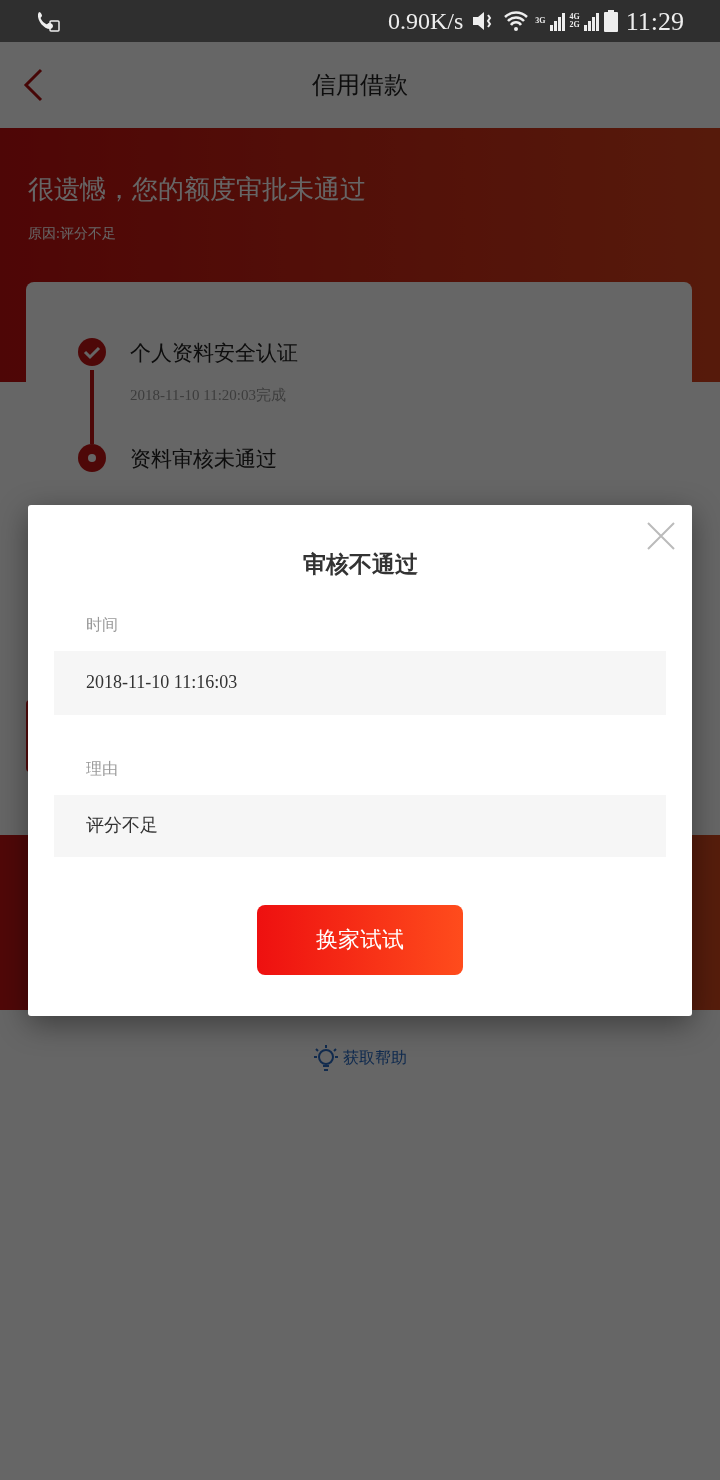 This screenshot has width=720, height=1480. I want to click on rejection-reason: 原因:评分不足, so click(72, 234).